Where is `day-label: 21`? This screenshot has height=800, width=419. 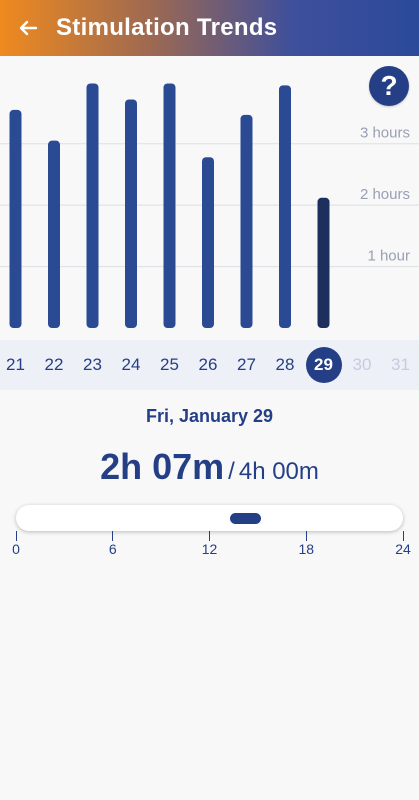
day-label: 21 is located at coordinates (15, 364).